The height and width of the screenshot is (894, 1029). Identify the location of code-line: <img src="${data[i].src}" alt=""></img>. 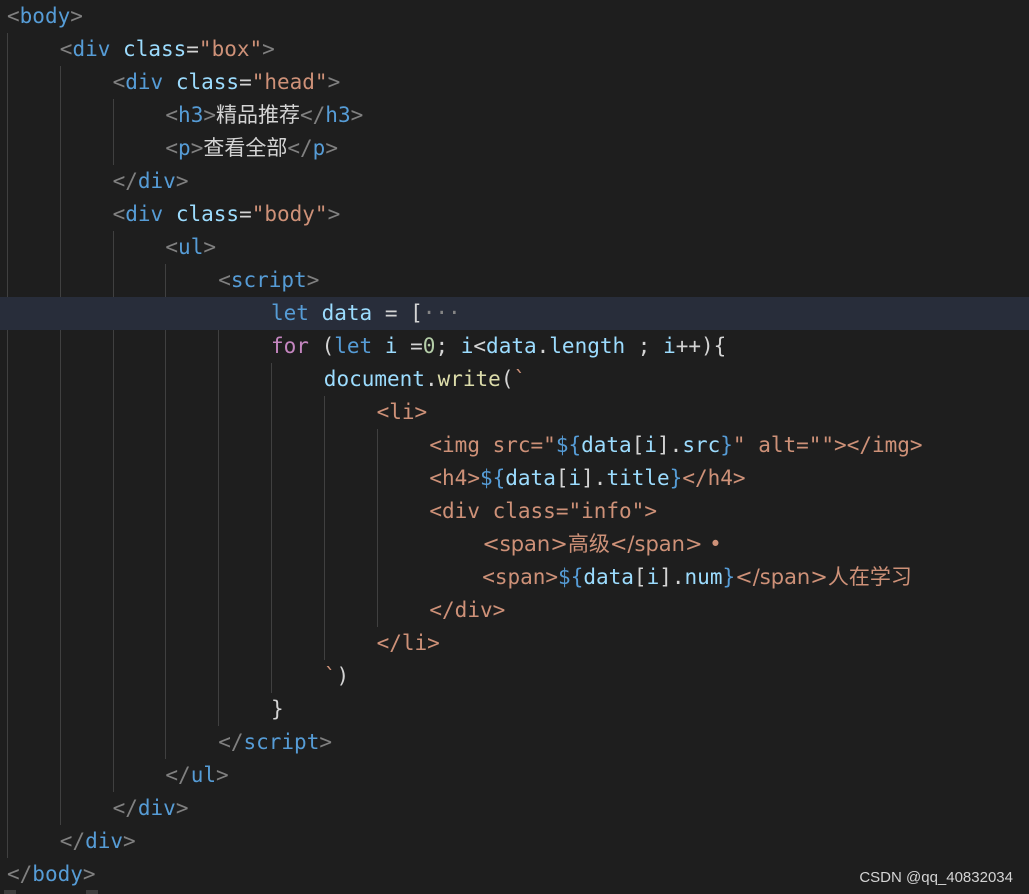
(514, 445).